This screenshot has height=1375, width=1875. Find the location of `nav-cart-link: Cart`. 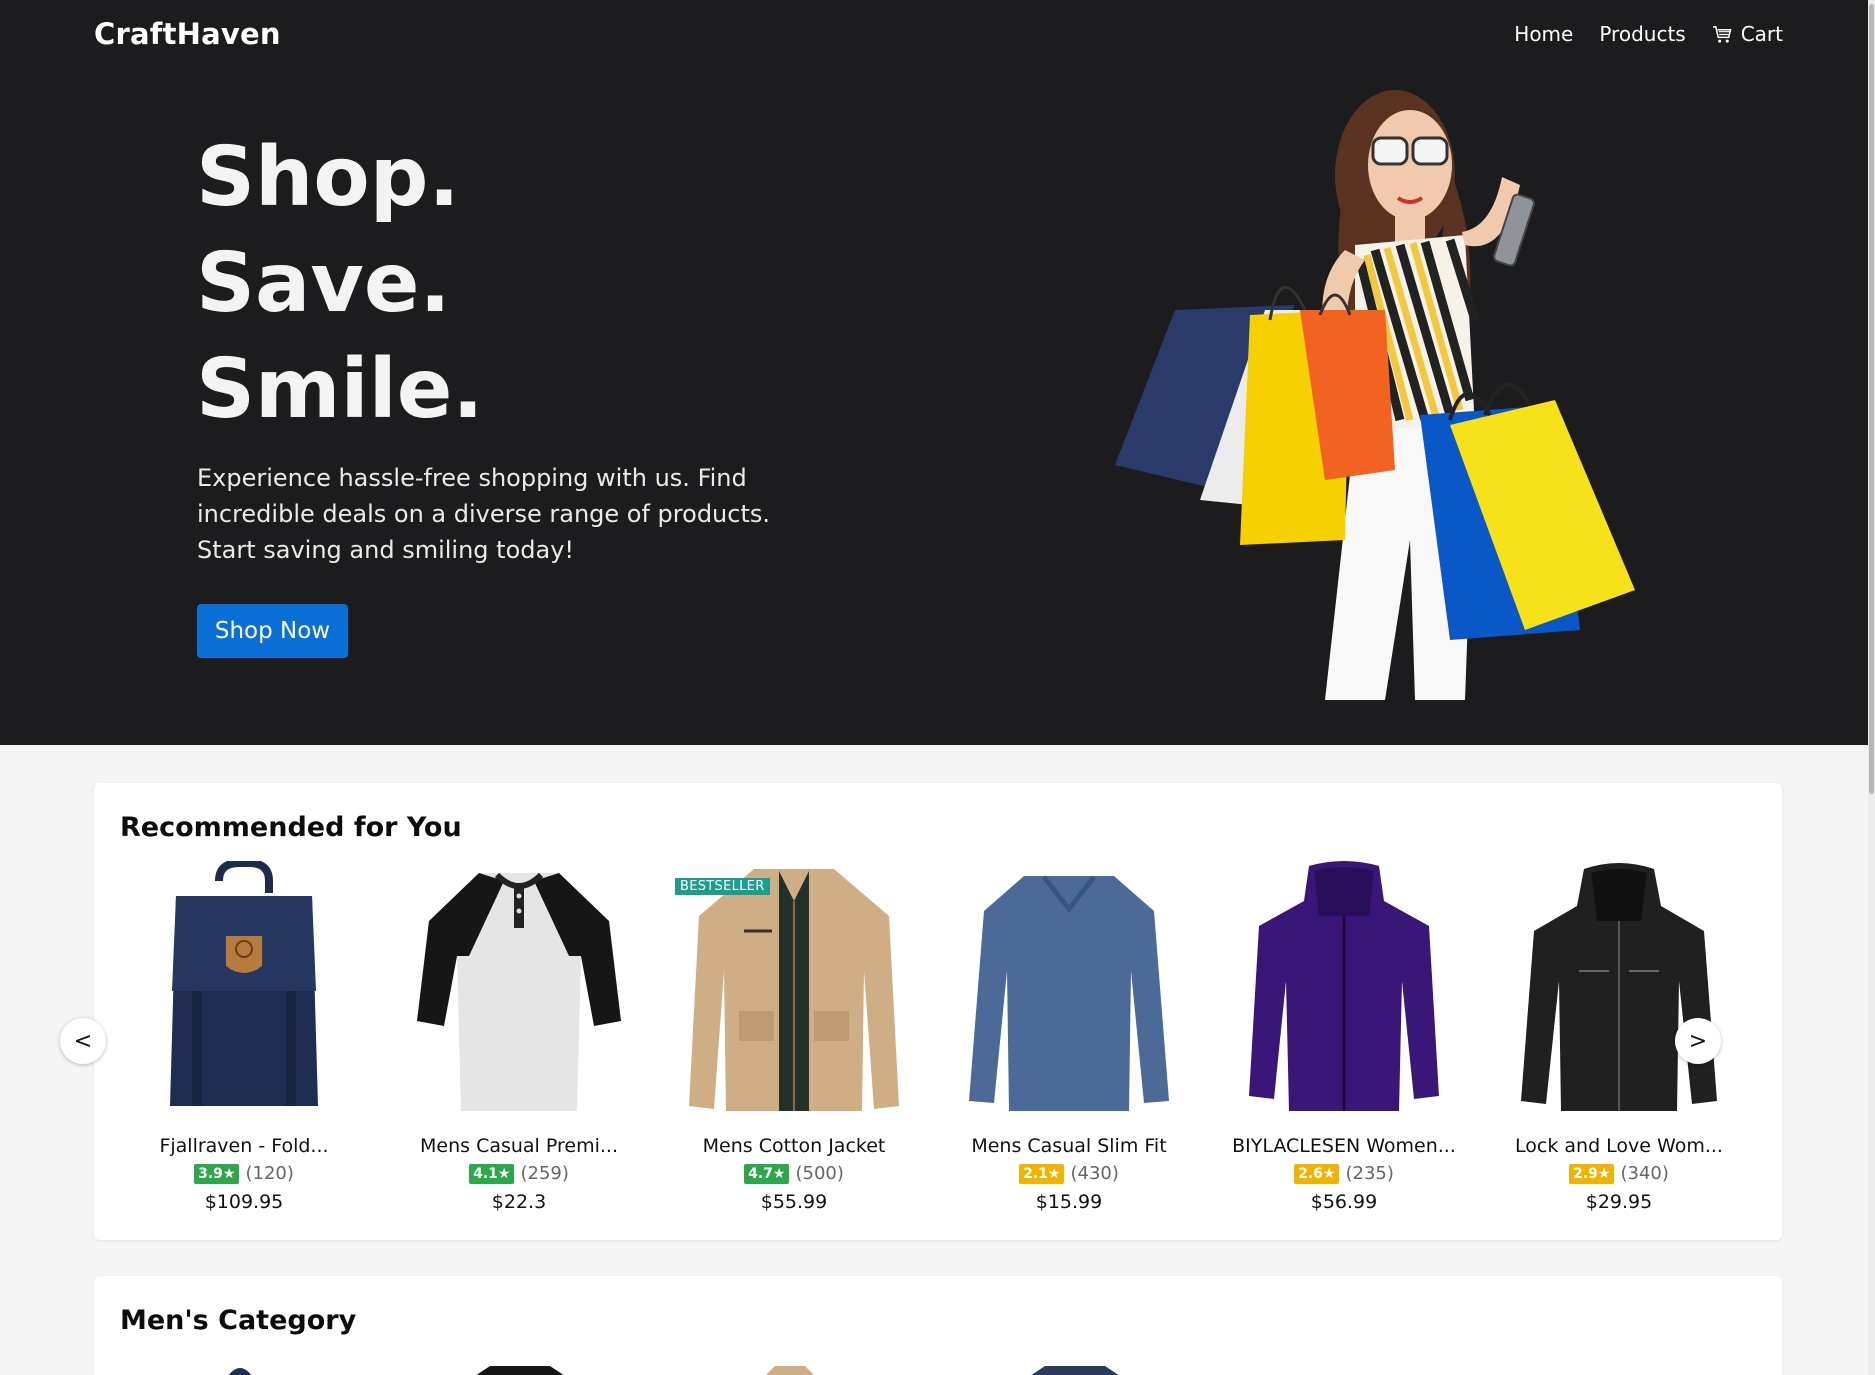

nav-cart-link: Cart is located at coordinates (1747, 34).